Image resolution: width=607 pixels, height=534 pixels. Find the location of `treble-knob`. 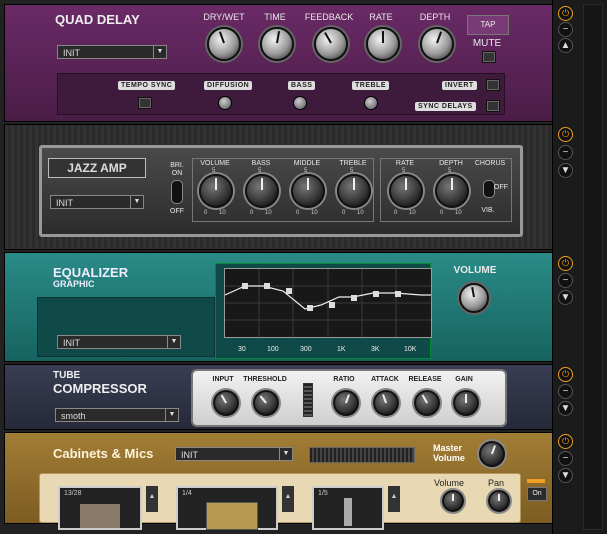

treble-knob is located at coordinates (371, 103).